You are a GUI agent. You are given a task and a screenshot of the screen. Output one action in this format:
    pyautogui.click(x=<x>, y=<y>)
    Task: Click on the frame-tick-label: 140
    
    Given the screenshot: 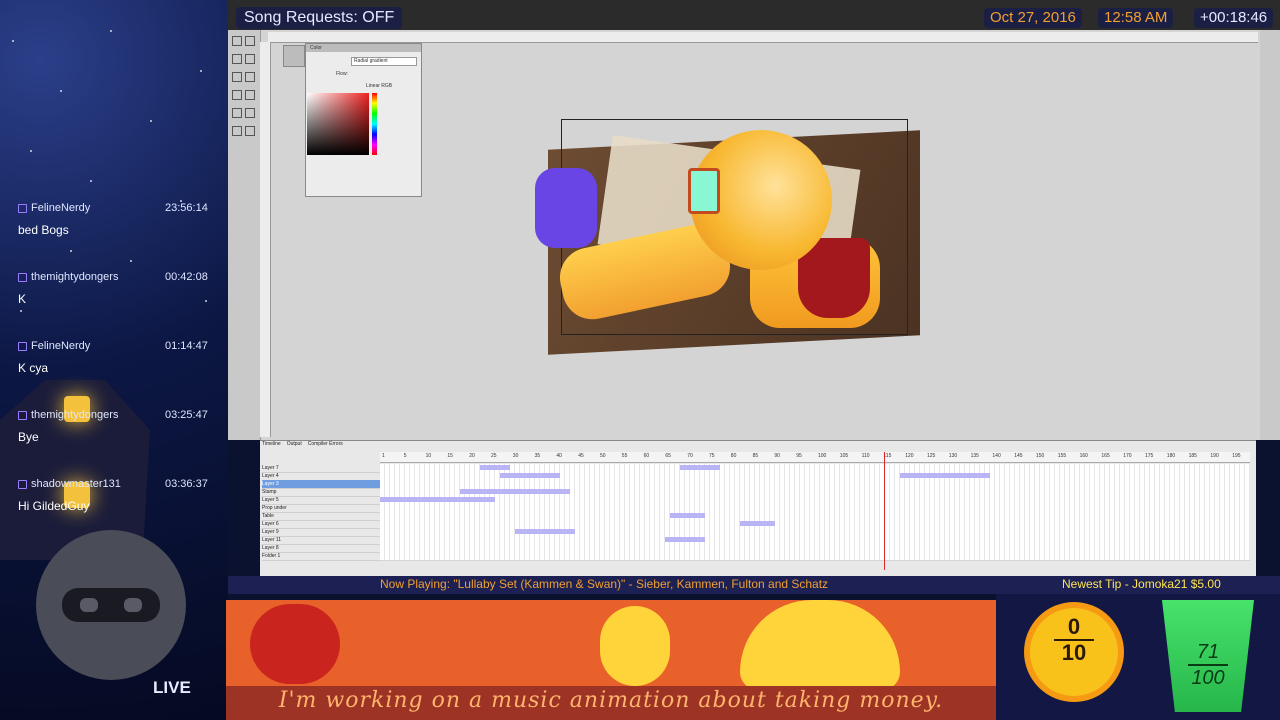 What is the action you would take?
    pyautogui.click(x=996, y=456)
    